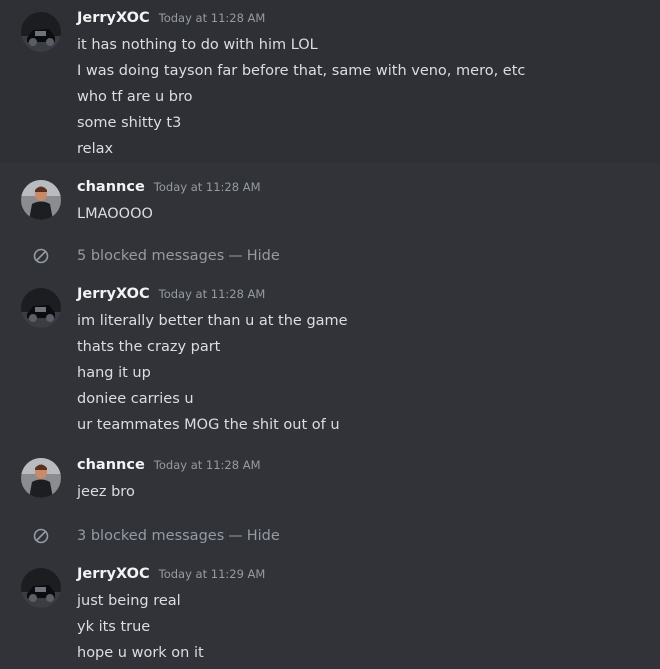  What do you see at coordinates (114, 627) in the screenshot?
I see `message-text: yk its true` at bounding box center [114, 627].